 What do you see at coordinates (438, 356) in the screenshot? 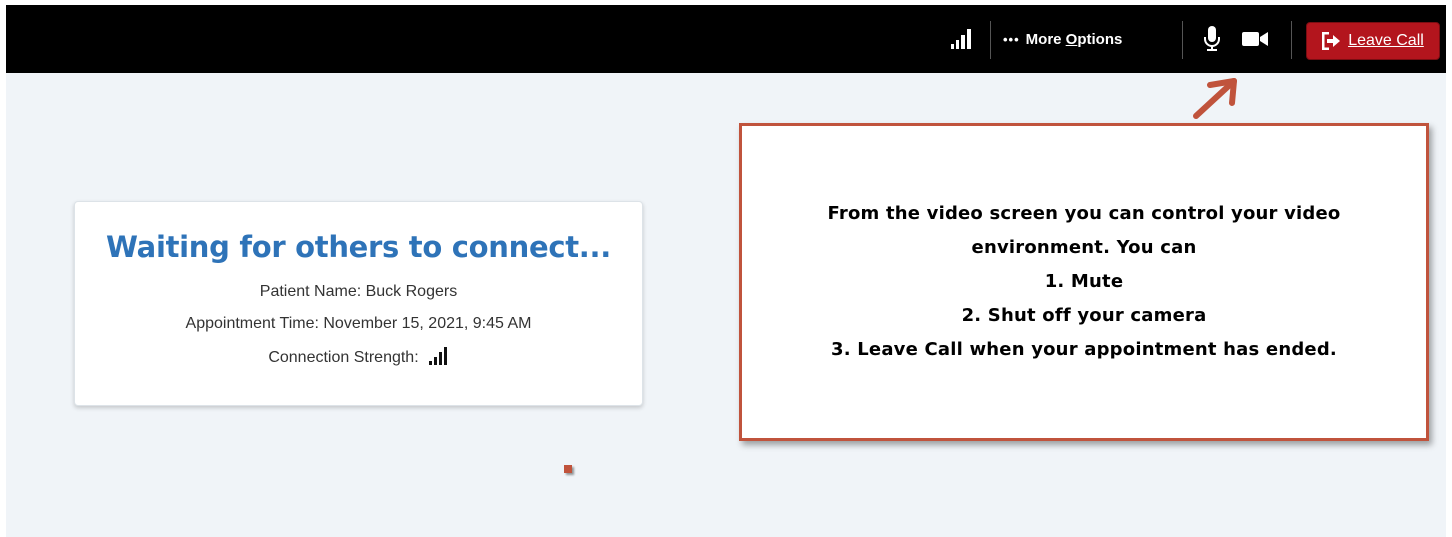
I see `connection-signal-icon` at bounding box center [438, 356].